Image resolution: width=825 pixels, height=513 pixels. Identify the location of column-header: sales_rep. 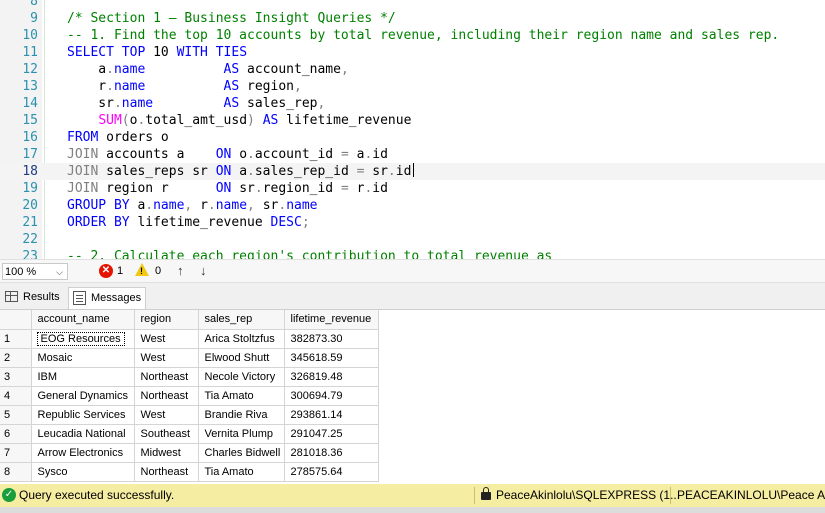
(241, 320).